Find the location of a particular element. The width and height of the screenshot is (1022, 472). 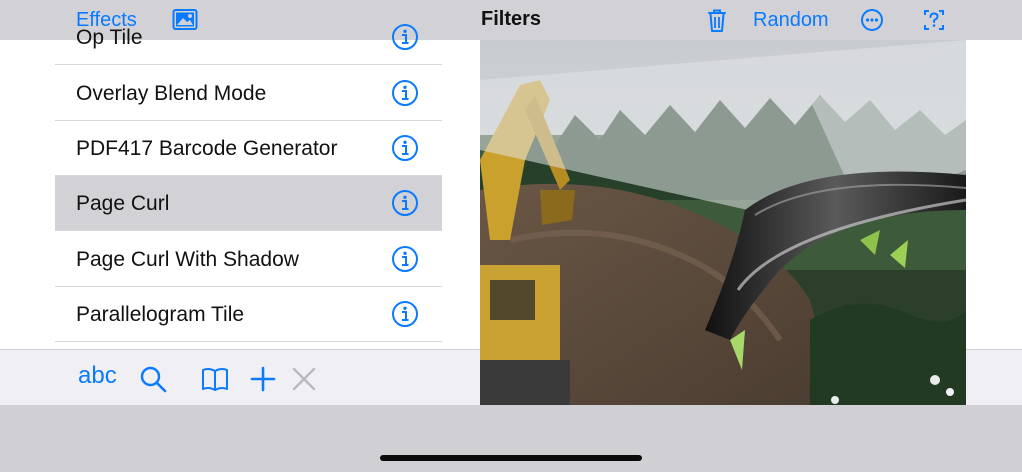

close-icon is located at coordinates (304, 379).